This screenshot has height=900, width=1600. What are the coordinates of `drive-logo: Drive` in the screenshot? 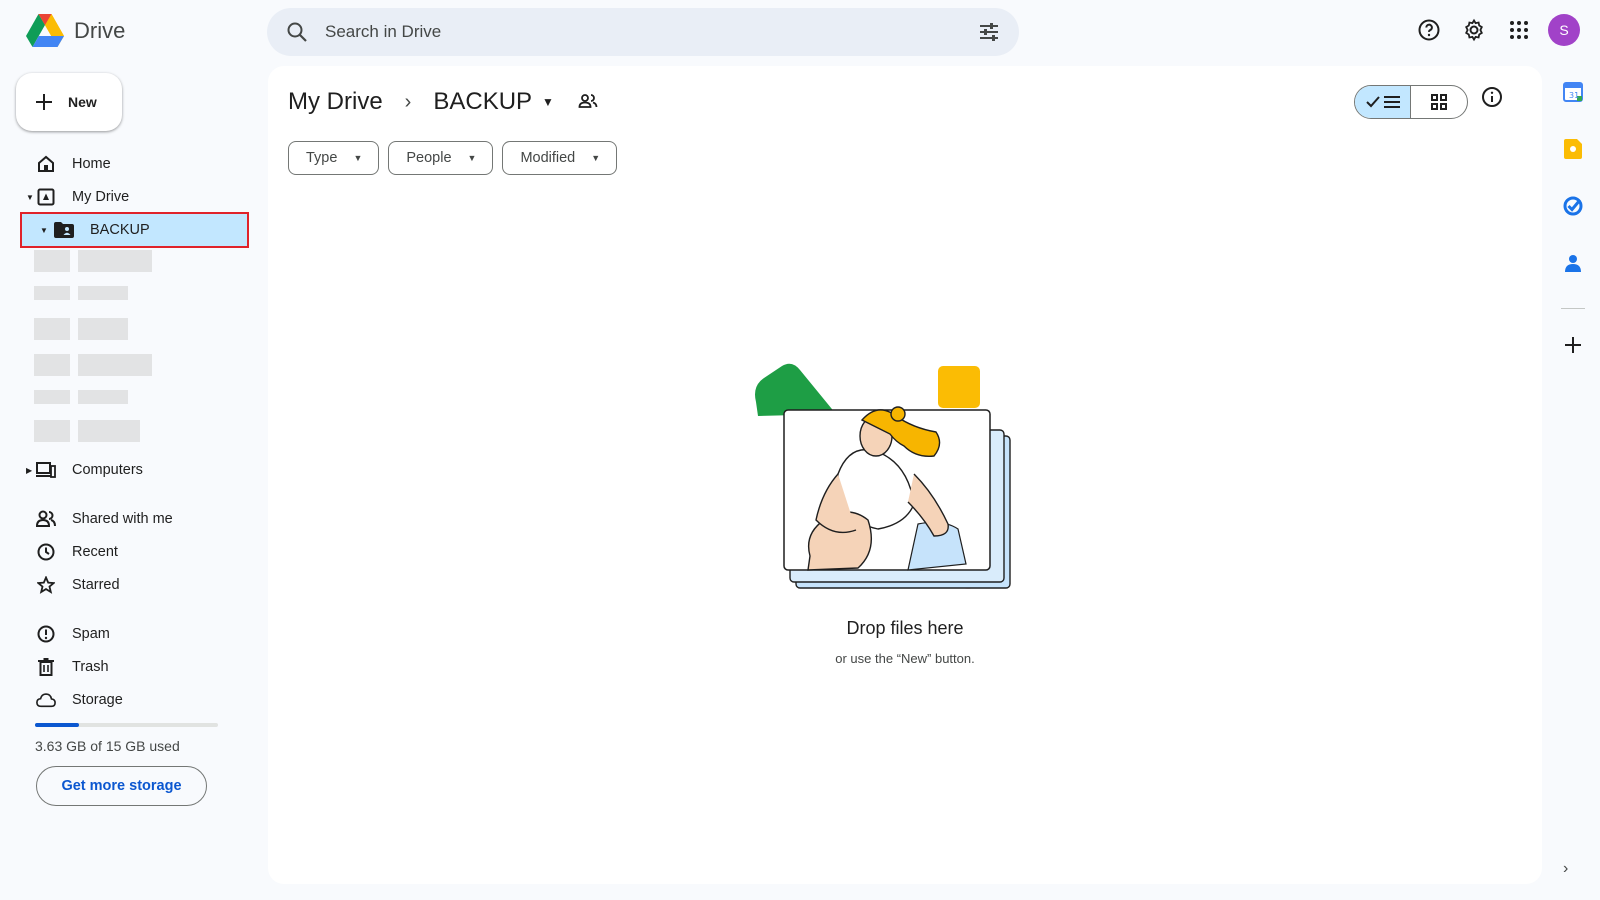 It's located at (75, 31).